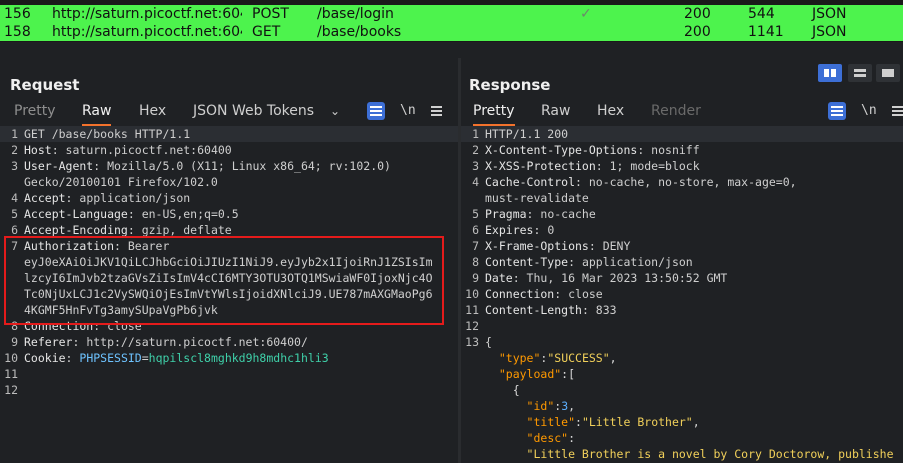 Image resolution: width=903 pixels, height=463 pixels. What do you see at coordinates (668, 150) in the screenshot?
I see `header-value: : nosniff` at bounding box center [668, 150].